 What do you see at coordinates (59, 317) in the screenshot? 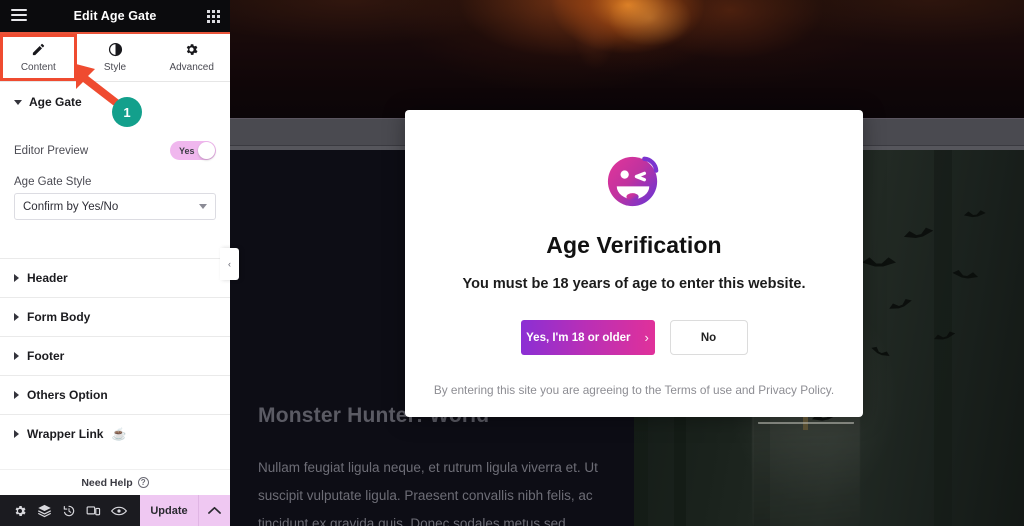
I see `accordion-item-label: Form Body` at bounding box center [59, 317].